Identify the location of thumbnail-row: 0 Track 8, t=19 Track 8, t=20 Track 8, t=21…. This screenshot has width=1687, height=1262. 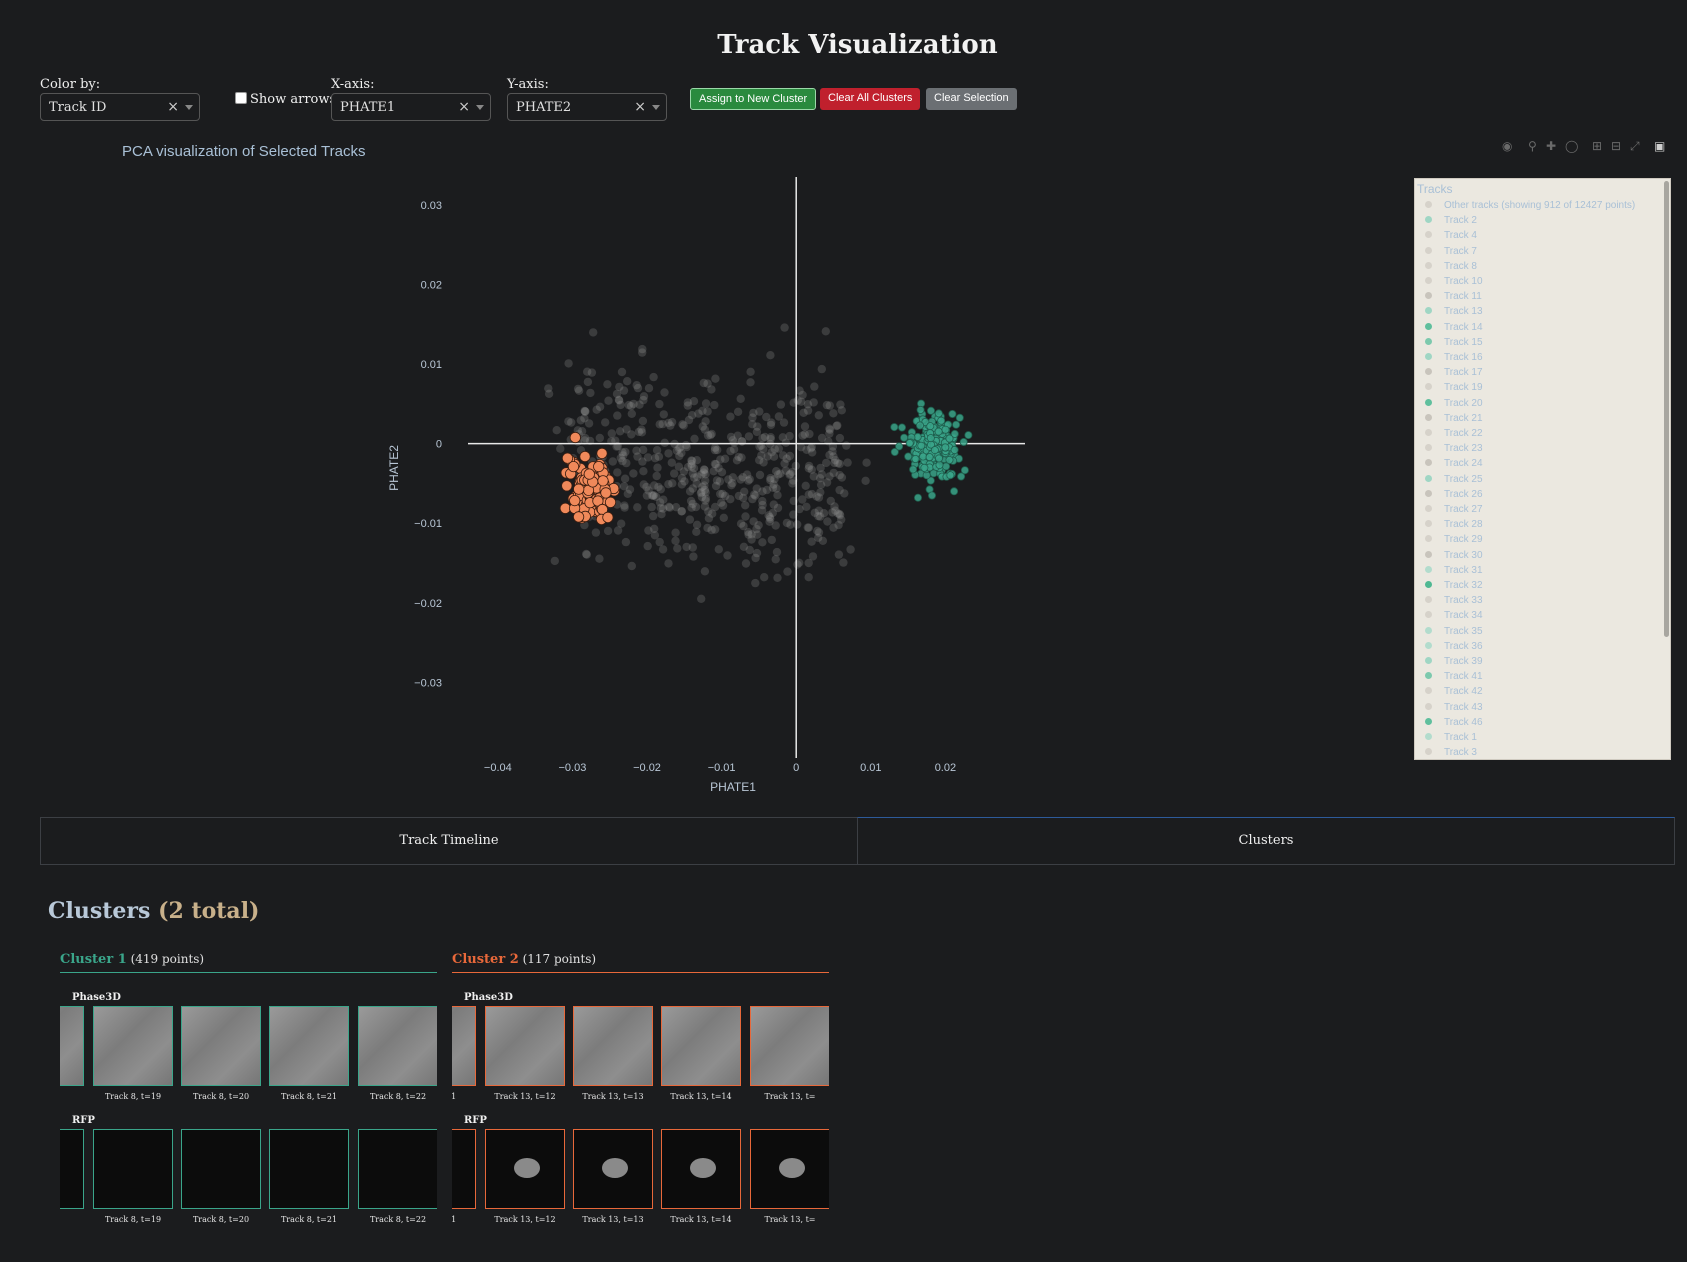
(248, 1057).